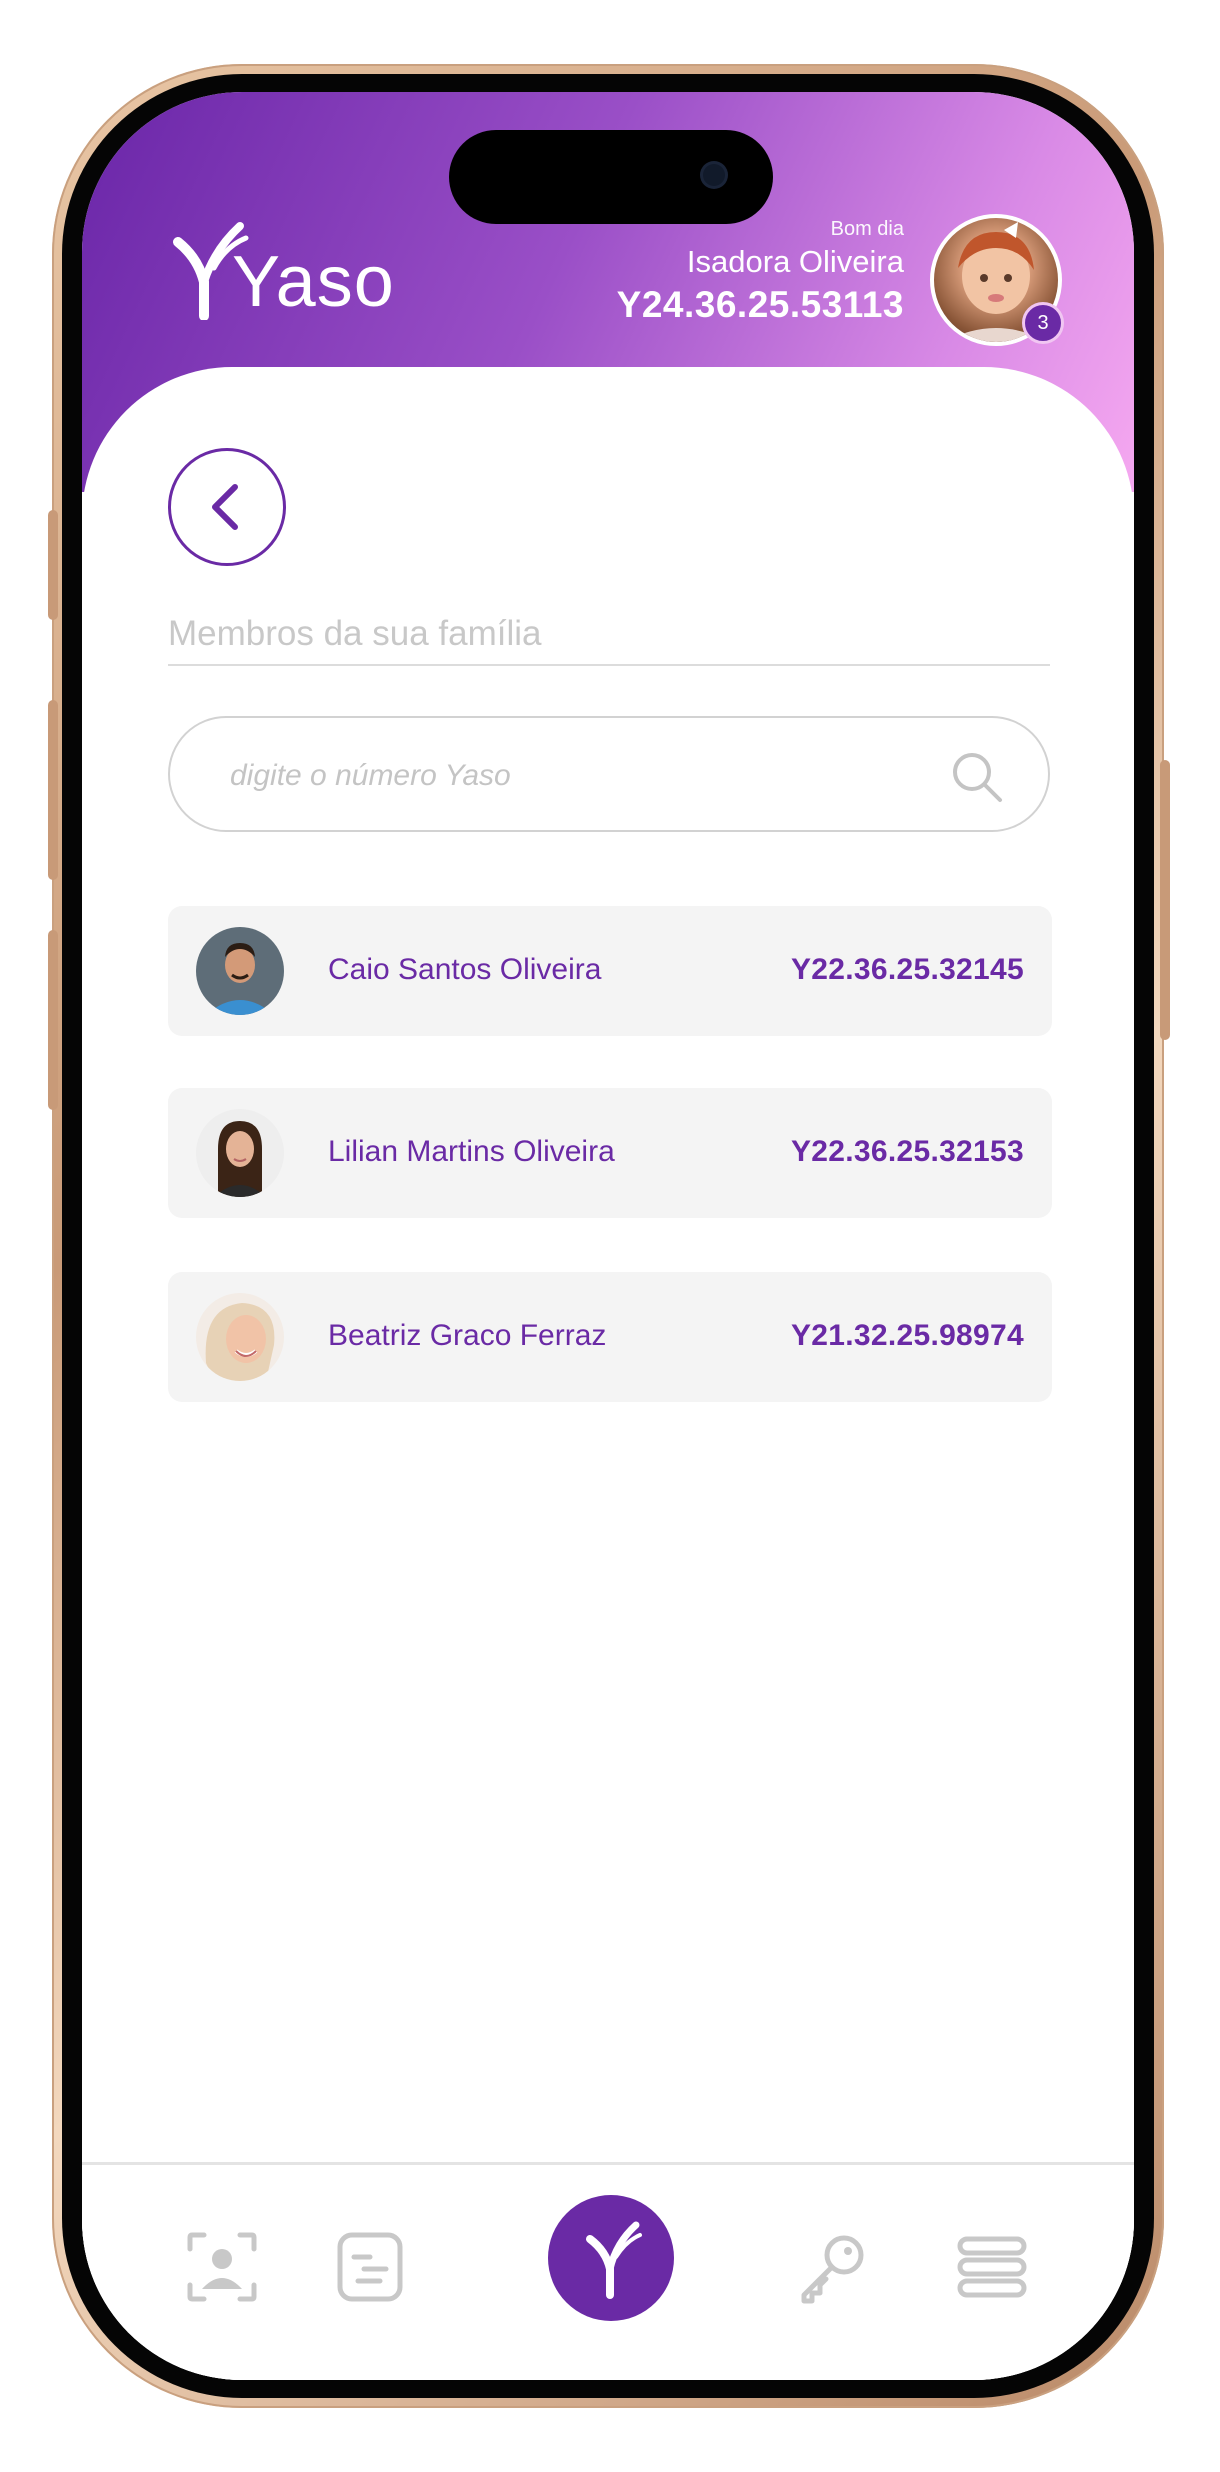 The image size is (1220, 2472). I want to click on search-bar, so click(609, 774).